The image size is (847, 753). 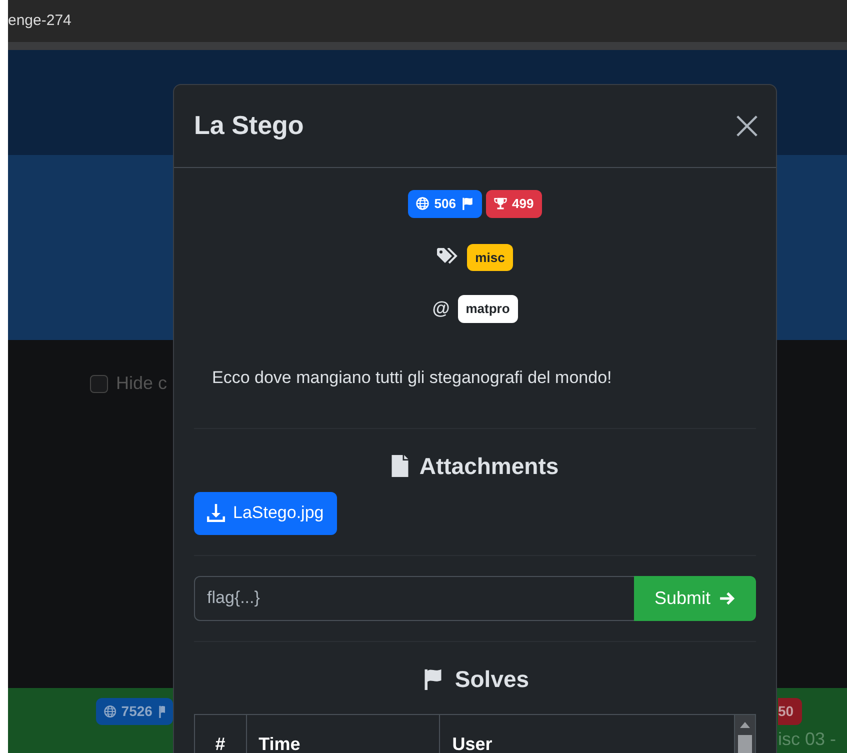 What do you see at coordinates (500, 203) in the screenshot?
I see `trophy-icon` at bounding box center [500, 203].